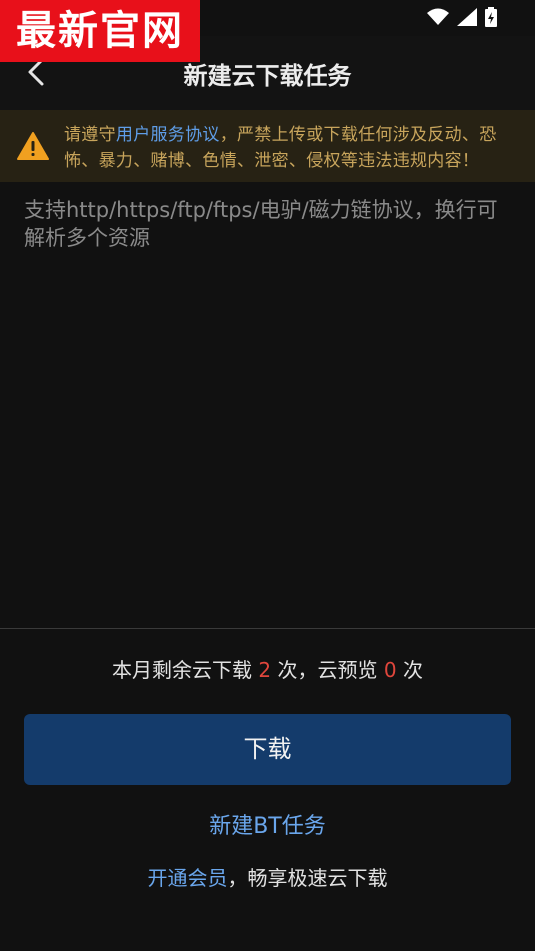 Image resolution: width=535 pixels, height=951 pixels. What do you see at coordinates (438, 16) in the screenshot?
I see `wifi-icon` at bounding box center [438, 16].